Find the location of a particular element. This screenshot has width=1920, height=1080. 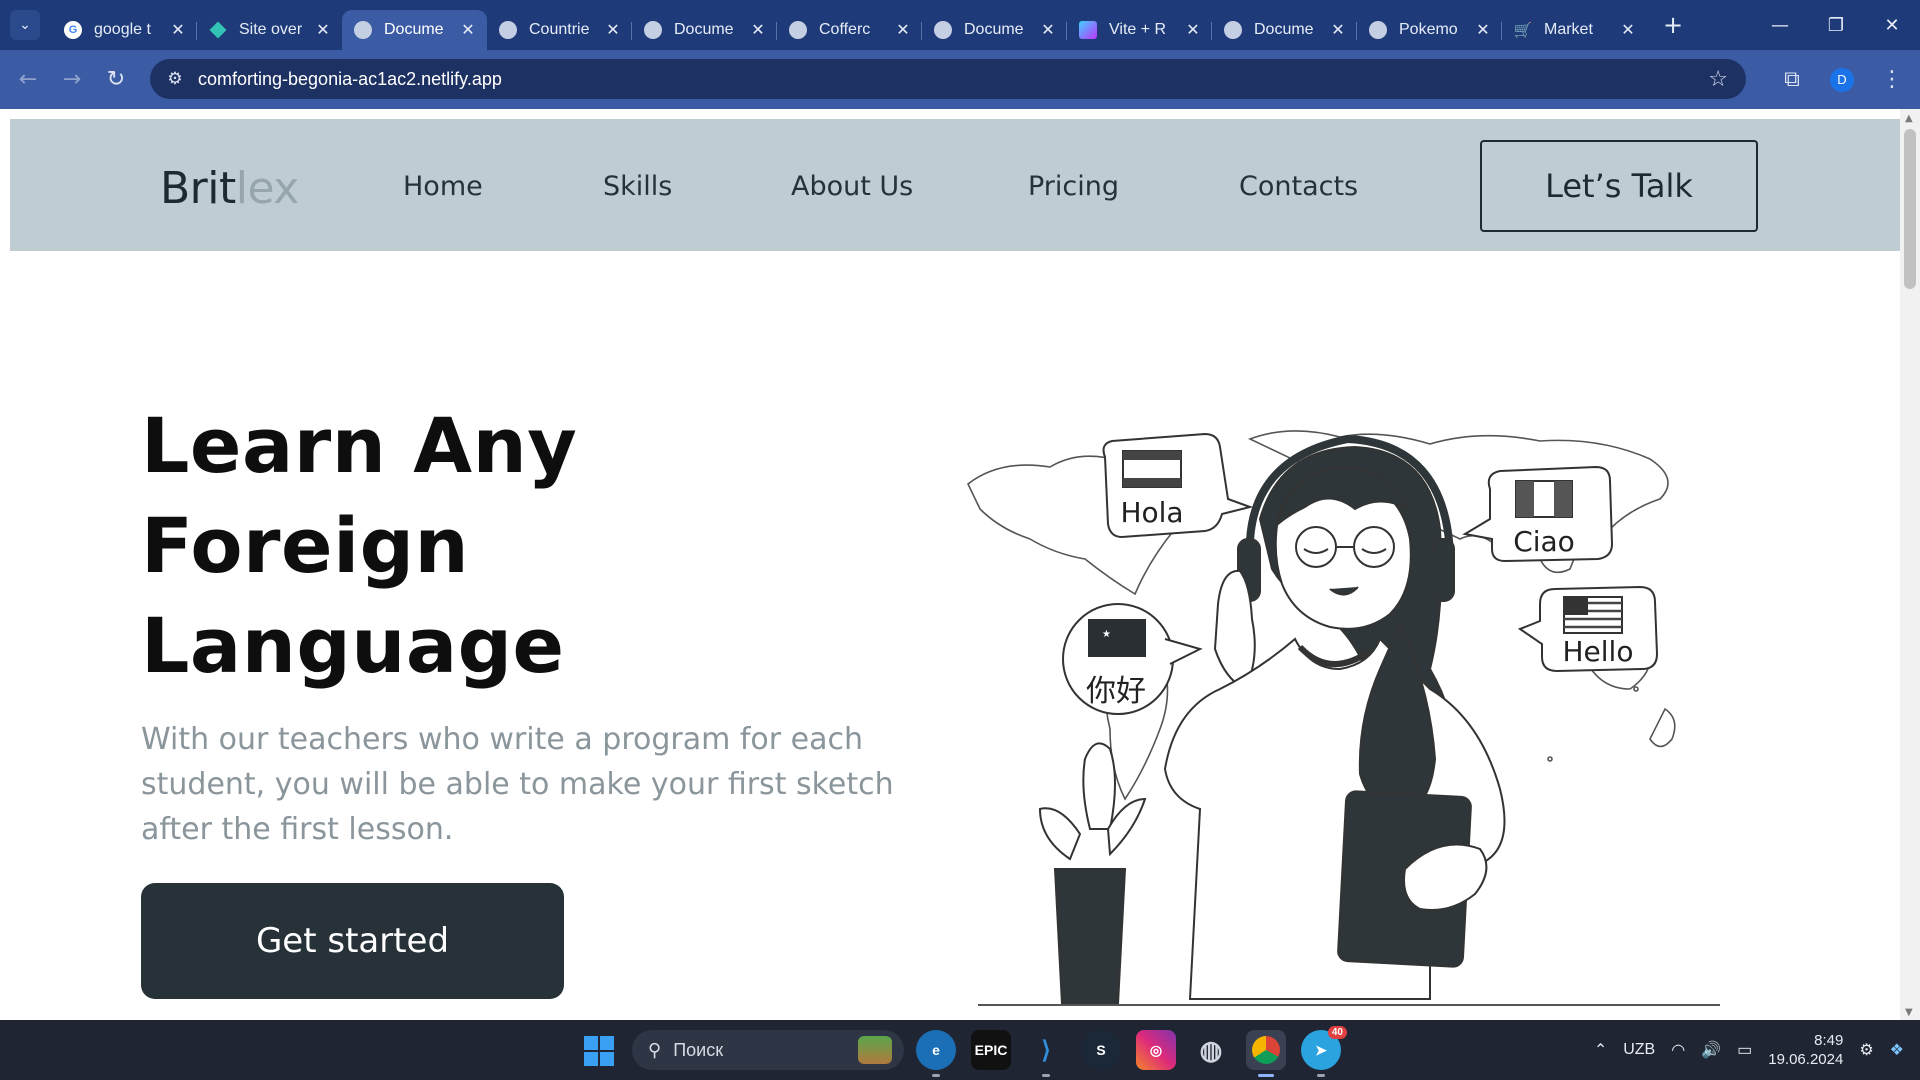

search-placeholder: Поиск is located at coordinates (698, 1049).